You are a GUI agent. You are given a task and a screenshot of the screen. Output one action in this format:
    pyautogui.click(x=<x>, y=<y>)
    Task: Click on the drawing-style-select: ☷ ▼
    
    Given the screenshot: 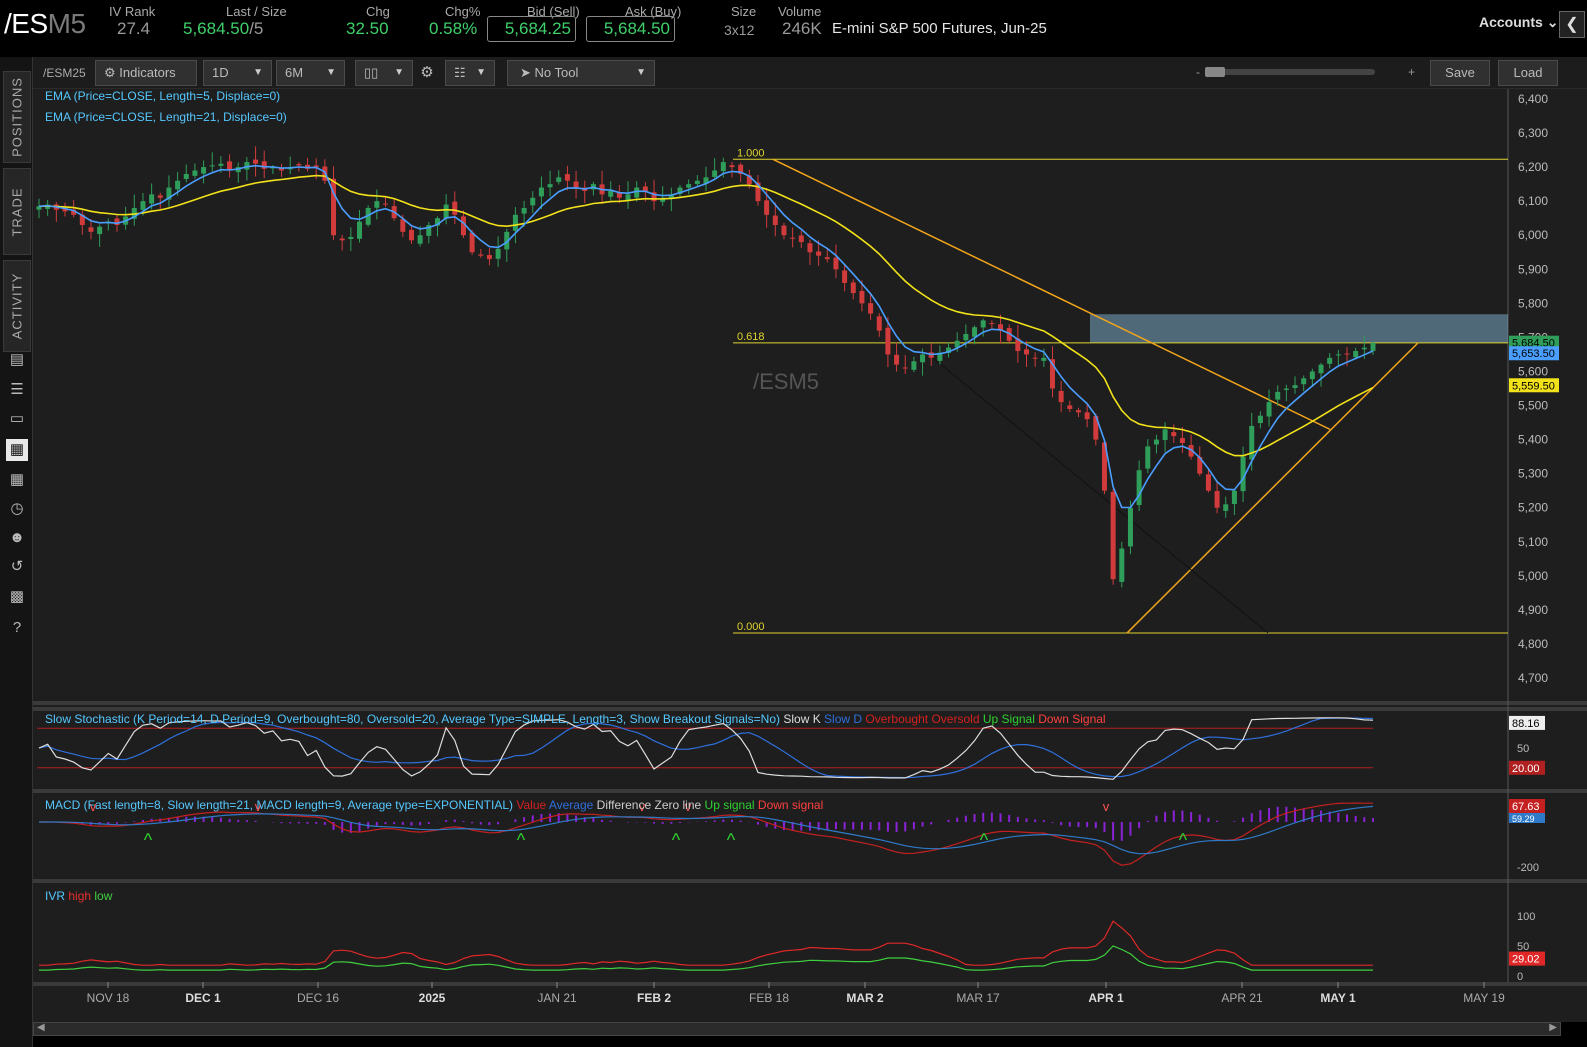 What is the action you would take?
    pyautogui.click(x=470, y=73)
    